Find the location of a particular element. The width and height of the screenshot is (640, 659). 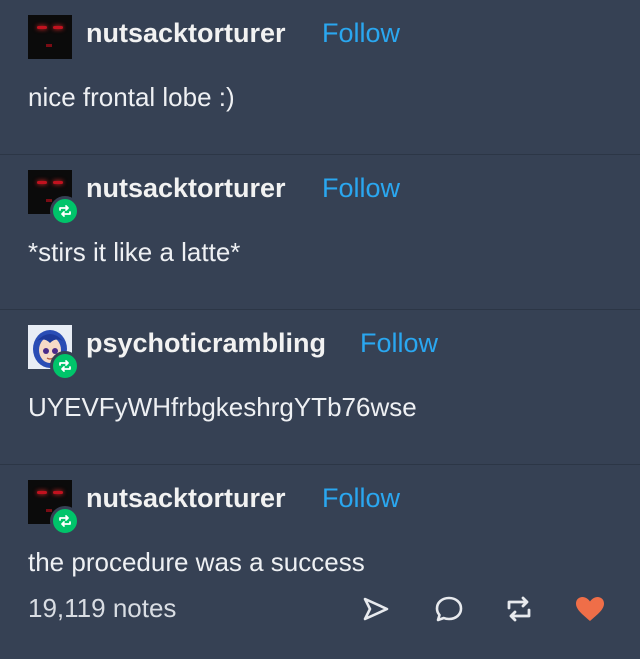

post-text: *stirs it like a latte* is located at coordinates (134, 252).